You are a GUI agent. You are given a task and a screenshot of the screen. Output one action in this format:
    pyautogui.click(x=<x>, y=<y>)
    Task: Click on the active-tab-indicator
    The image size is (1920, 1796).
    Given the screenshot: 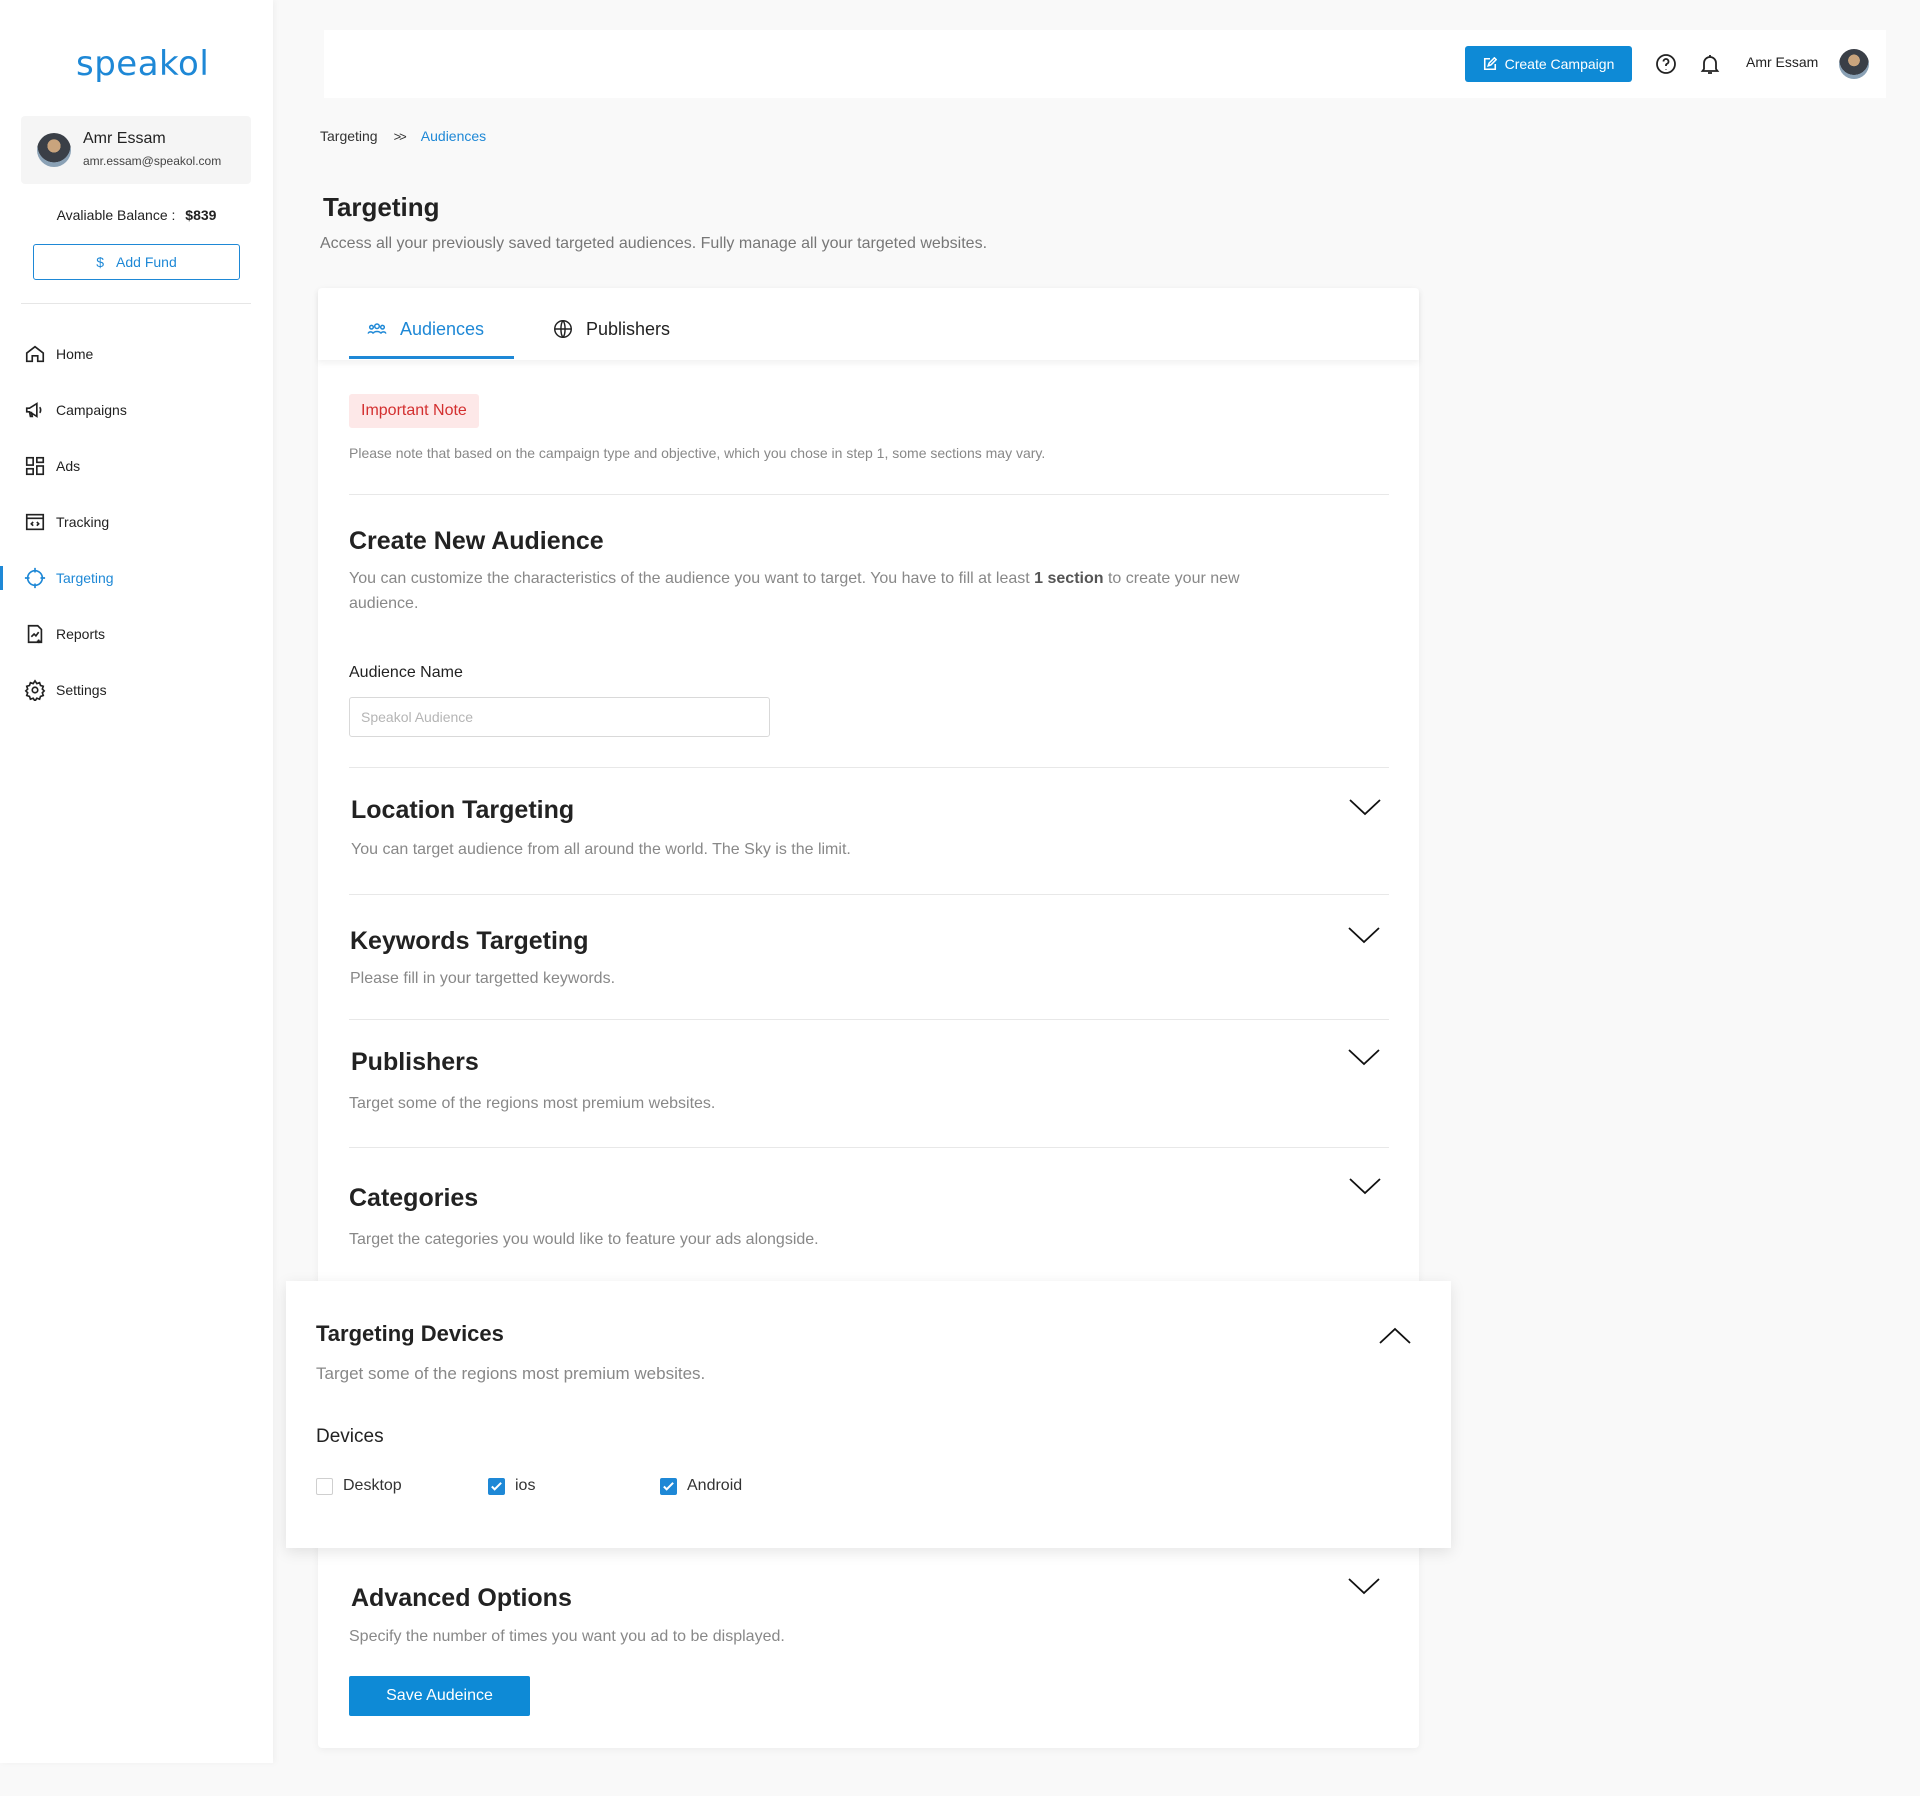 What is the action you would take?
    pyautogui.click(x=431, y=357)
    